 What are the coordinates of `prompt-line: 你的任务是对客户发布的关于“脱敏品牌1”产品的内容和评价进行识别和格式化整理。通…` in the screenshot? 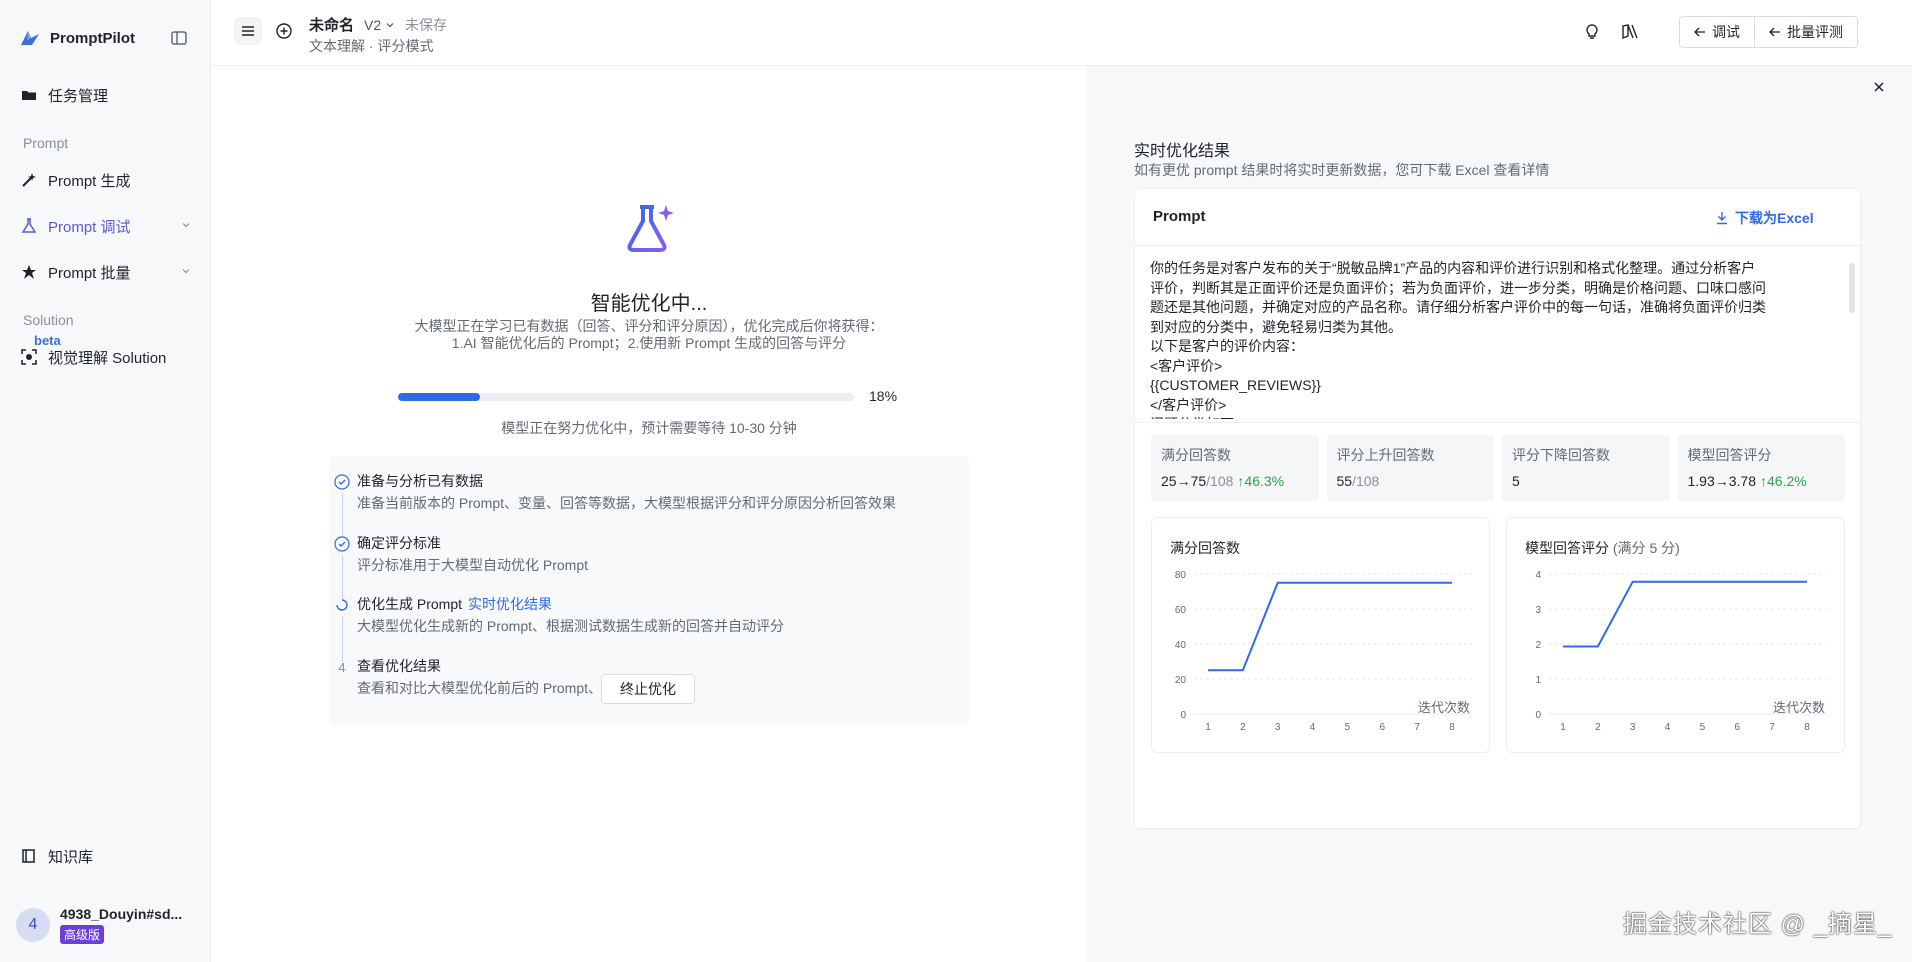 It's located at (1453, 268).